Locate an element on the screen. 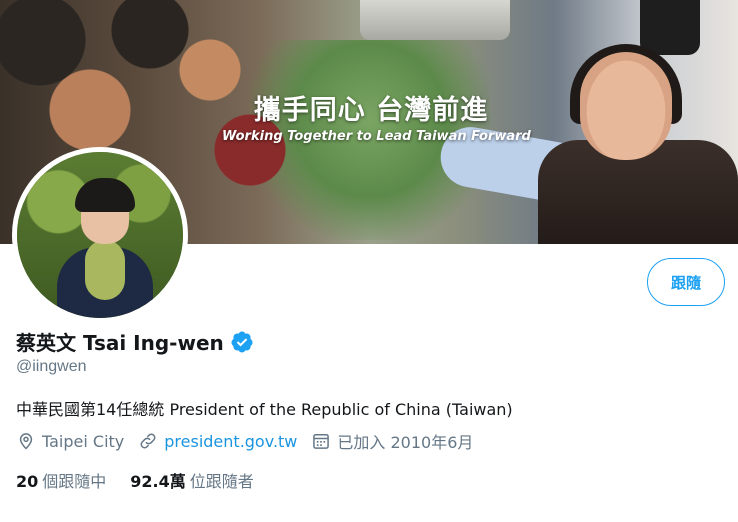  followers-label: 位跟隨者 is located at coordinates (221, 481).